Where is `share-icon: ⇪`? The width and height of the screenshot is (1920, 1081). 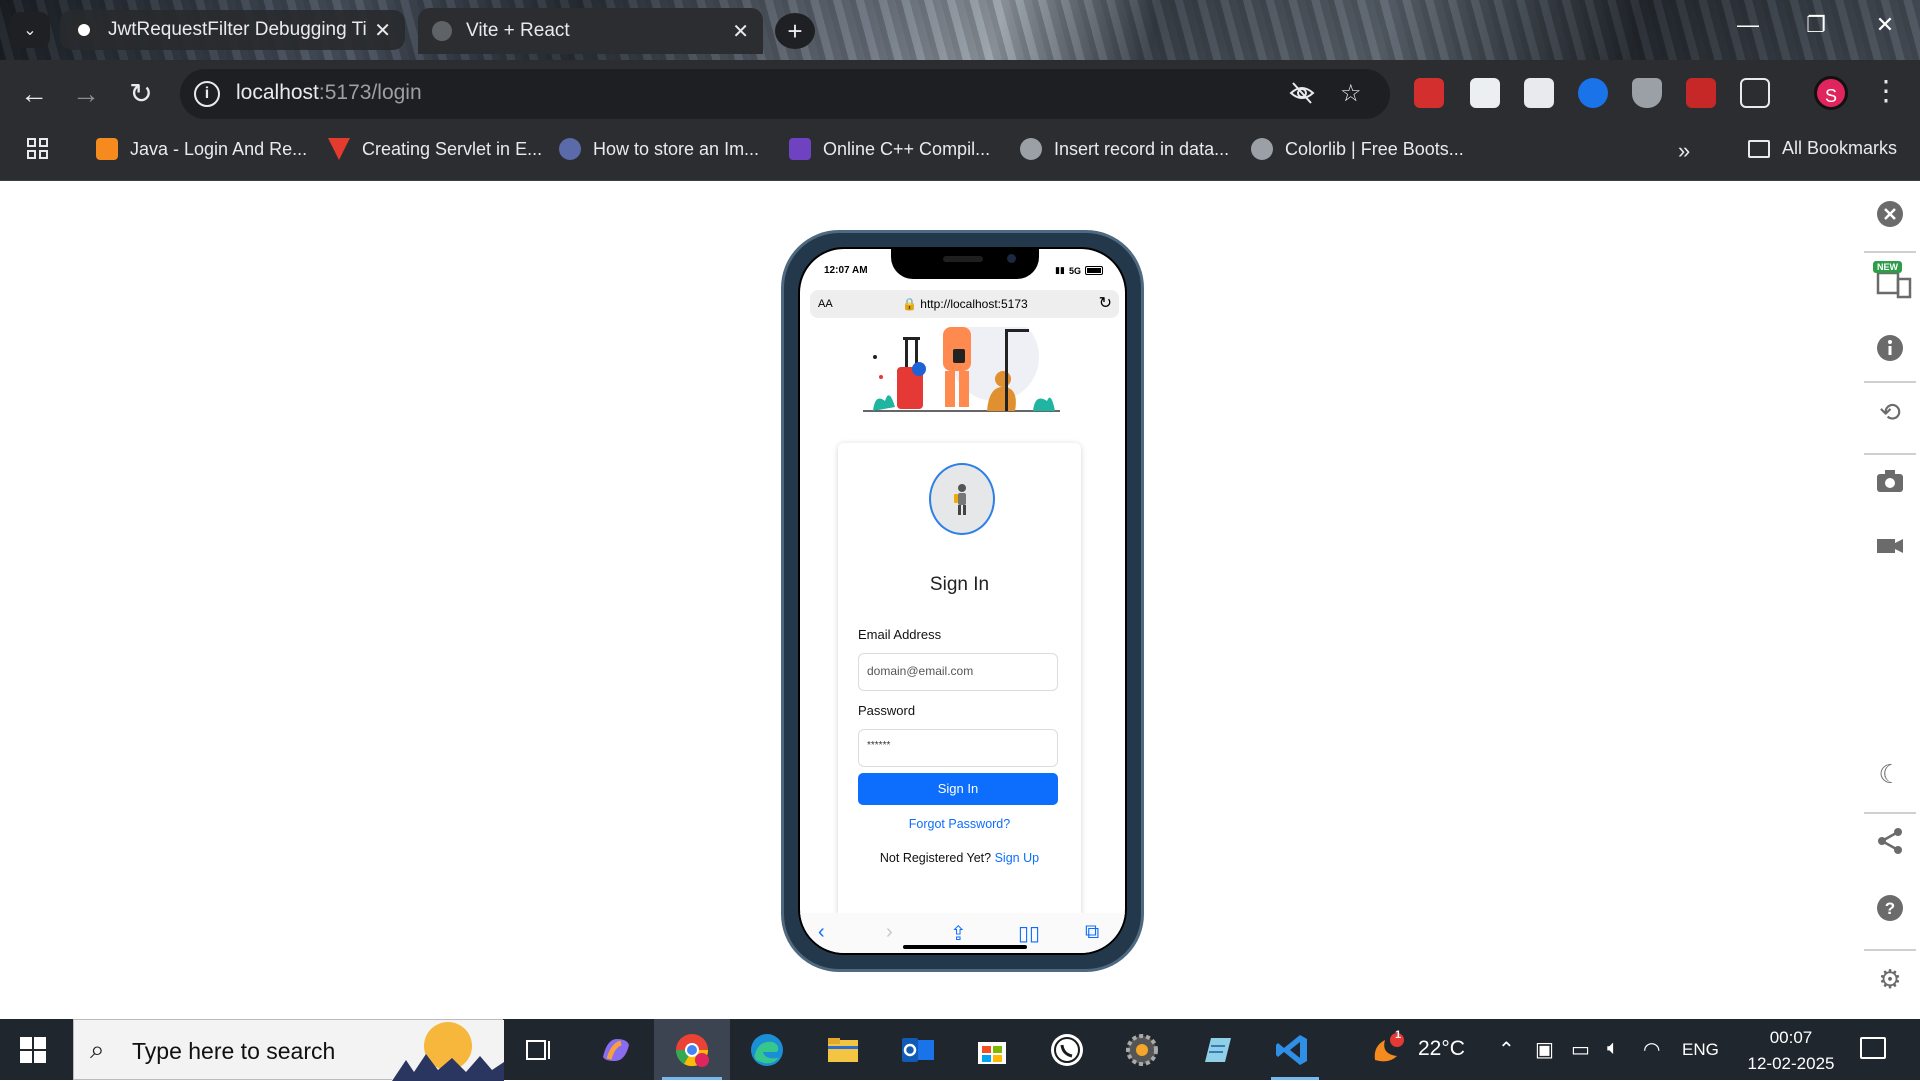 share-icon: ⇪ is located at coordinates (958, 933).